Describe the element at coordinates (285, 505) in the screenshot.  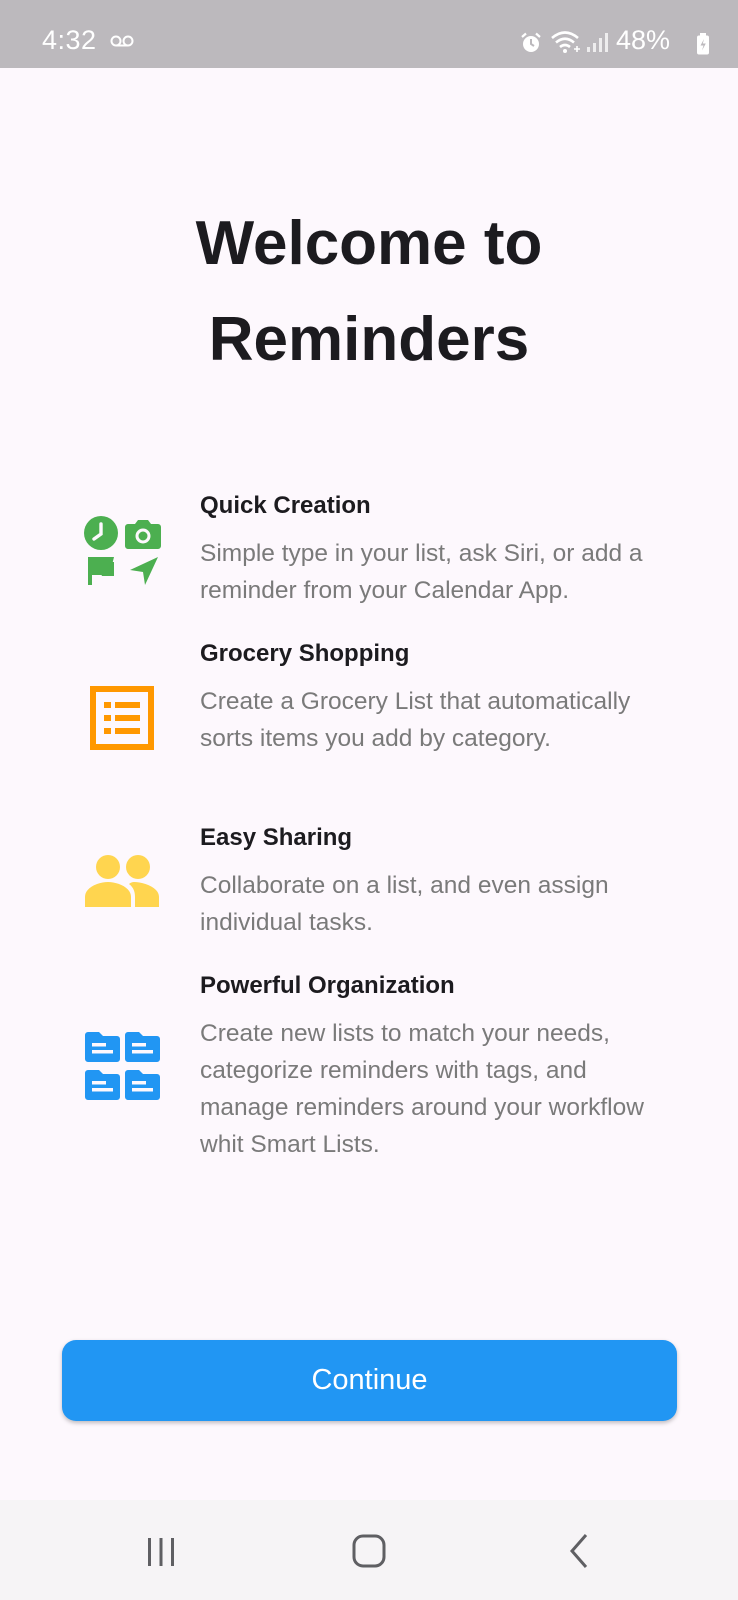
I see `feature-title: Quick Creation` at that location.